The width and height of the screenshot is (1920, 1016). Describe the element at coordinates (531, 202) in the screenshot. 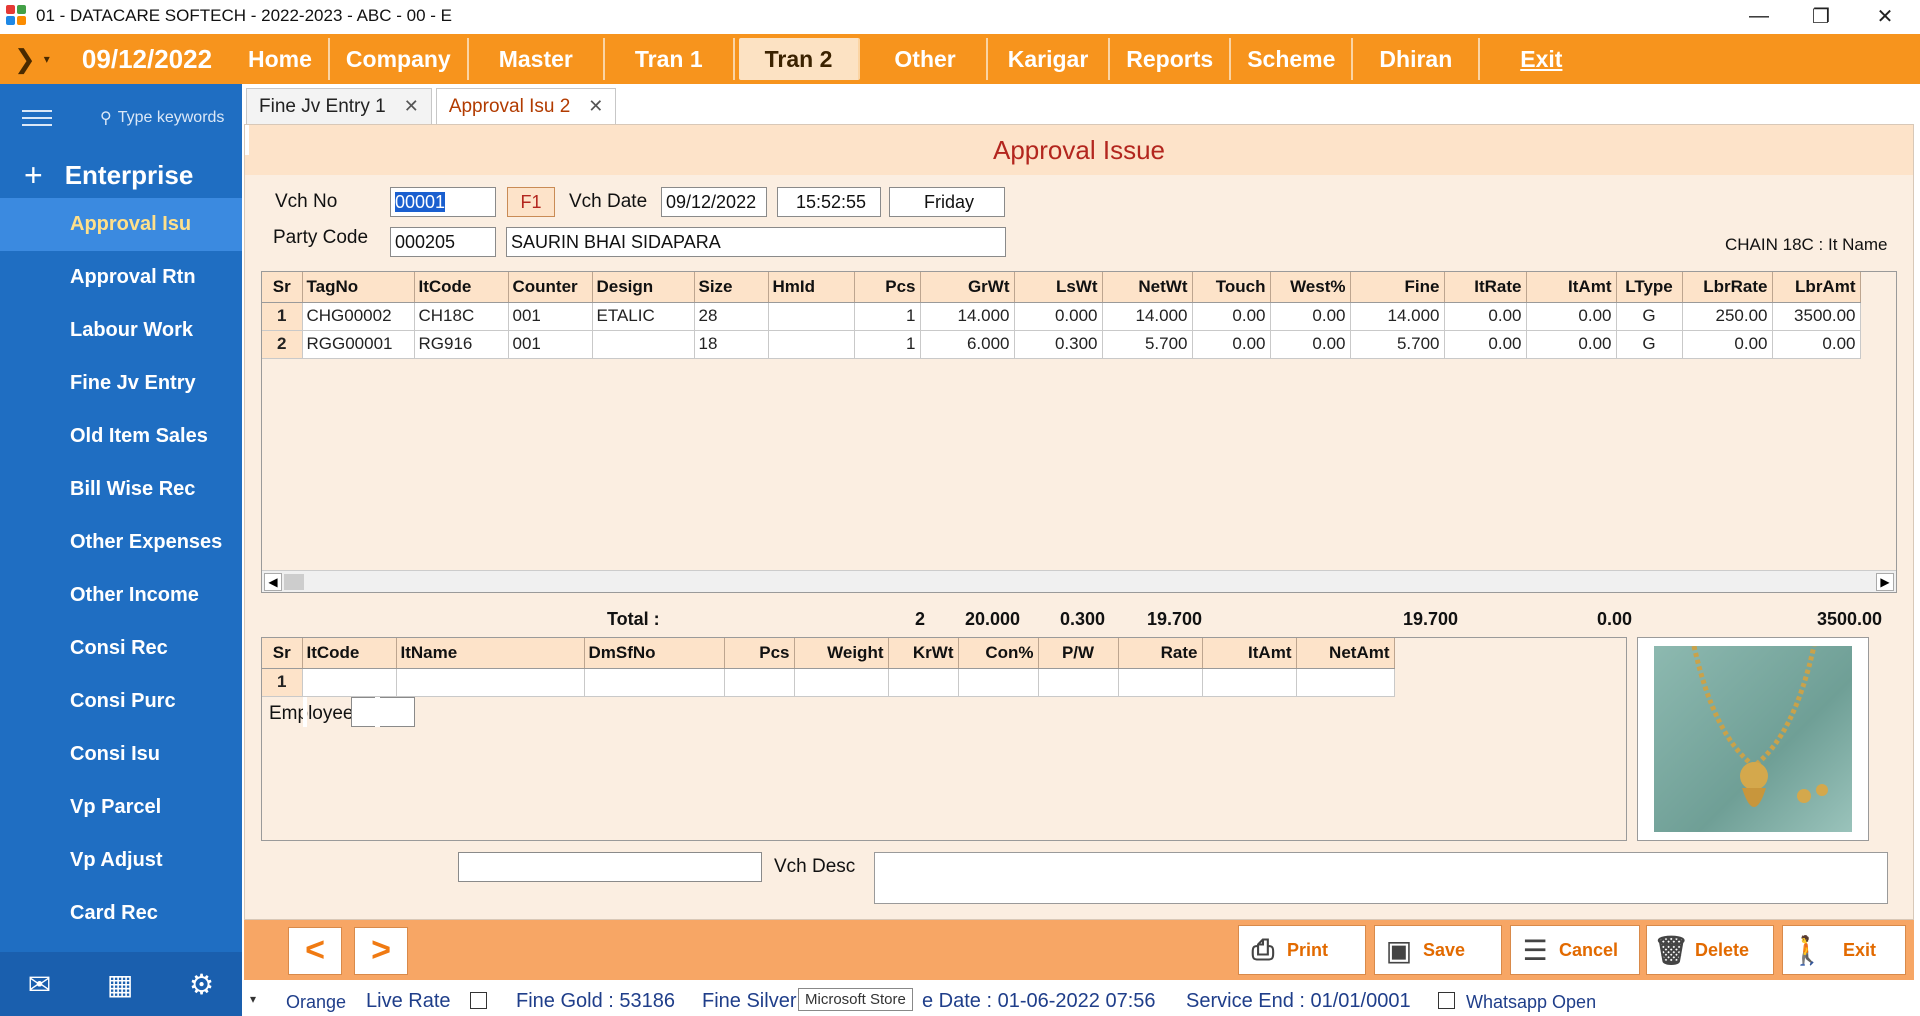

I see `f1-button: F1` at that location.